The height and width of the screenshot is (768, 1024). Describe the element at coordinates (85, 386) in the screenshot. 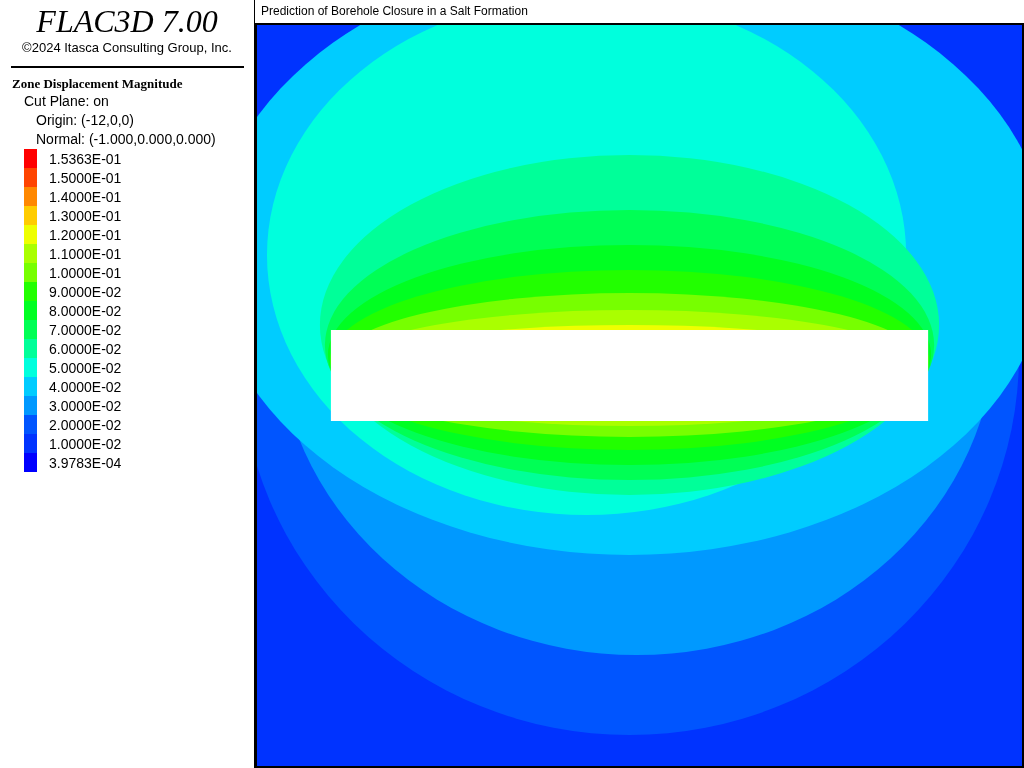

I see `legend-value: 4.0000E-02` at that location.